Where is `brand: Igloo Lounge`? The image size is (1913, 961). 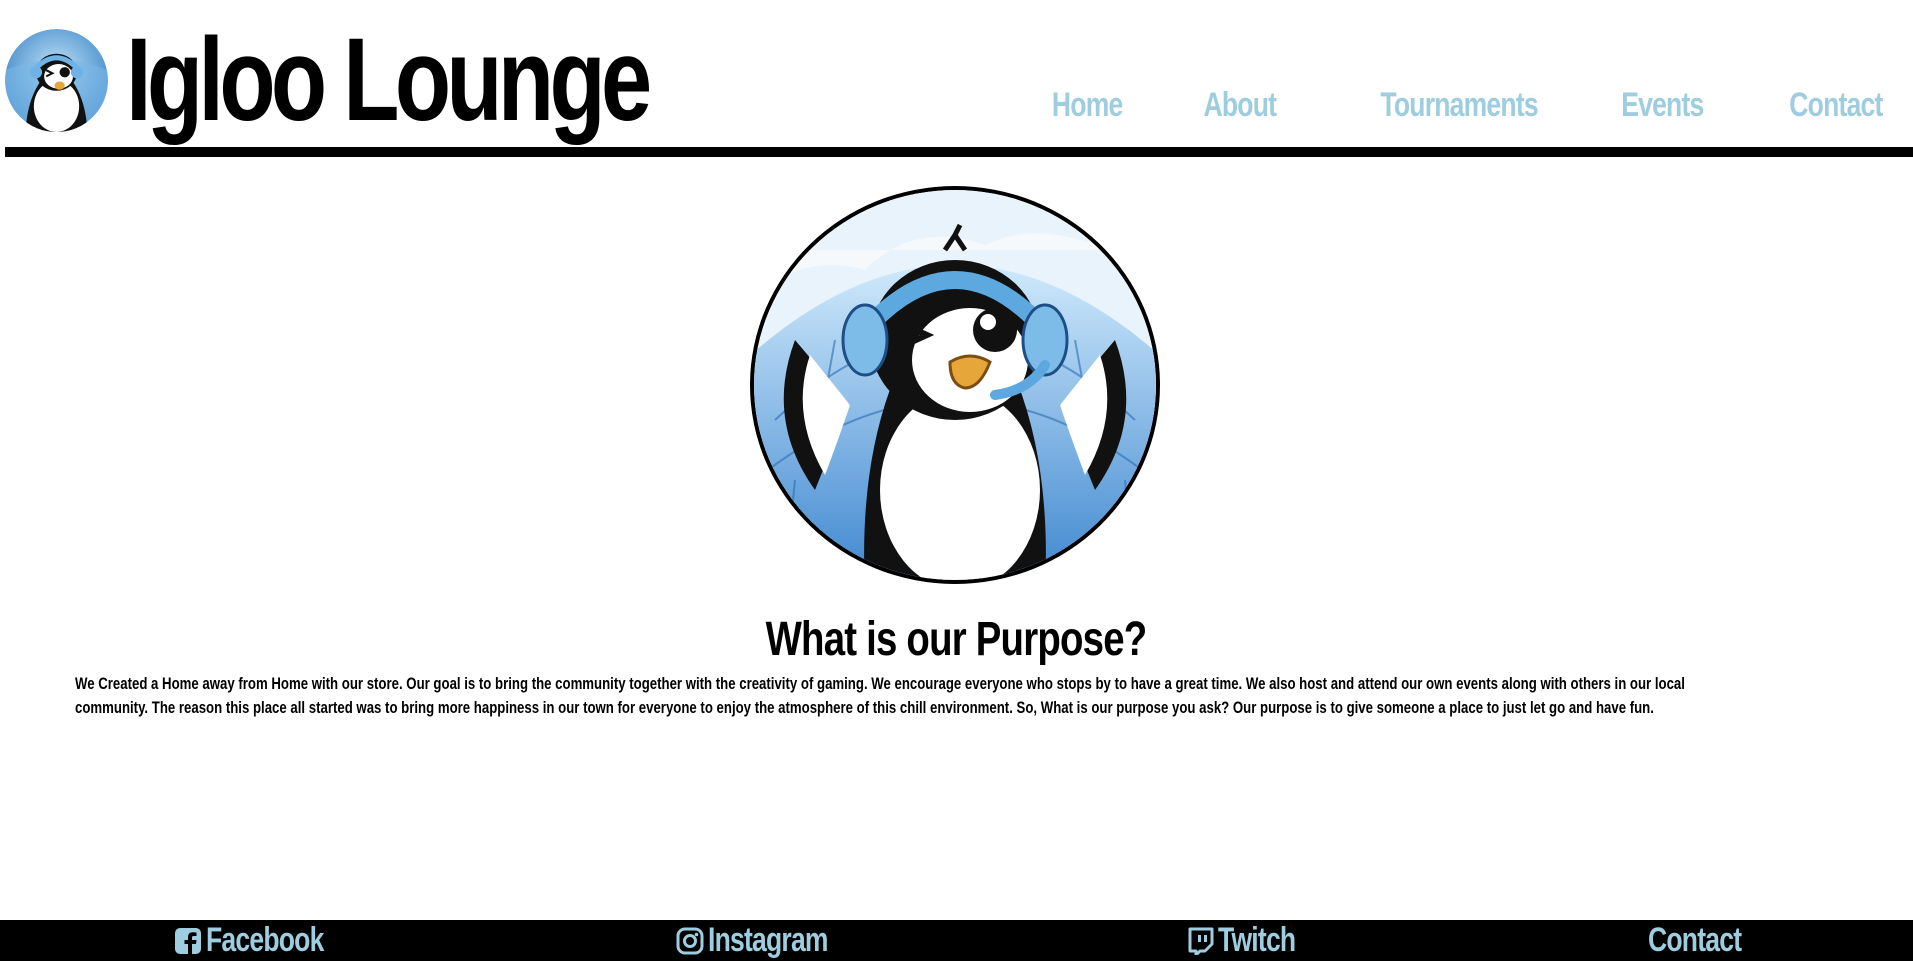 brand: Igloo Lounge is located at coordinates (400, 80).